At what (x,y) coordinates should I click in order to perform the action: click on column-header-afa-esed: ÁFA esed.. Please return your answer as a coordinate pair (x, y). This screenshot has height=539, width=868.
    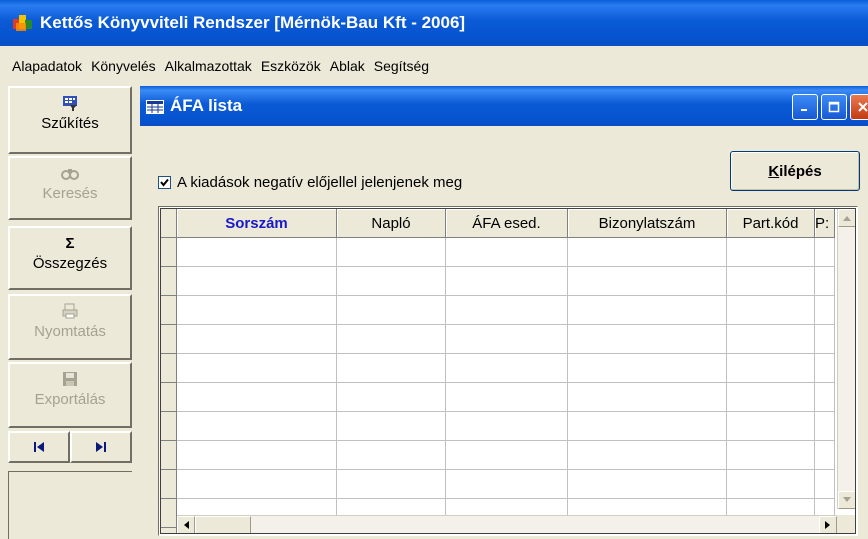
    Looking at the image, I should click on (507, 223).